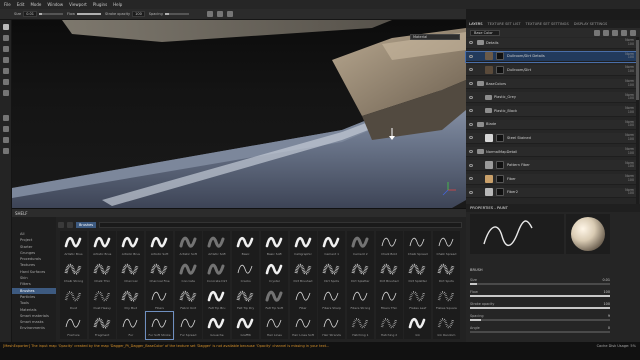 This screenshot has width=640, height=360. I want to click on menu-item-mode: Mode, so click(35, 4).